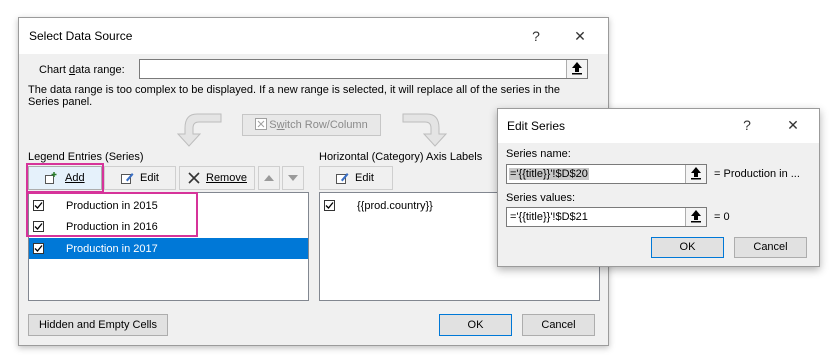  Describe the element at coordinates (658, 126) in the screenshot. I see `edit-series-titlebar: Edit Series ? ✕` at that location.